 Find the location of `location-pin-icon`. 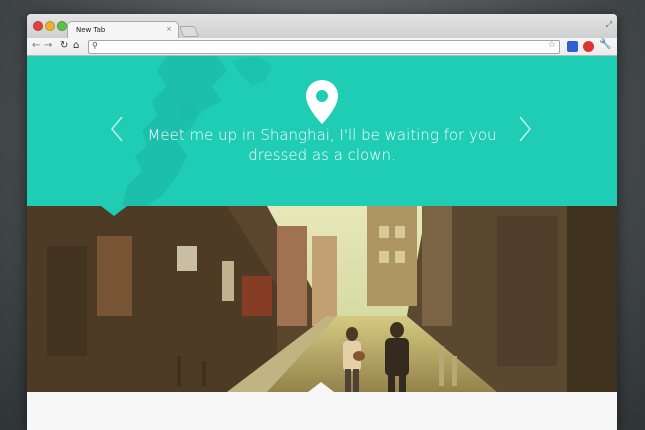

location-pin-icon is located at coordinates (322, 102).